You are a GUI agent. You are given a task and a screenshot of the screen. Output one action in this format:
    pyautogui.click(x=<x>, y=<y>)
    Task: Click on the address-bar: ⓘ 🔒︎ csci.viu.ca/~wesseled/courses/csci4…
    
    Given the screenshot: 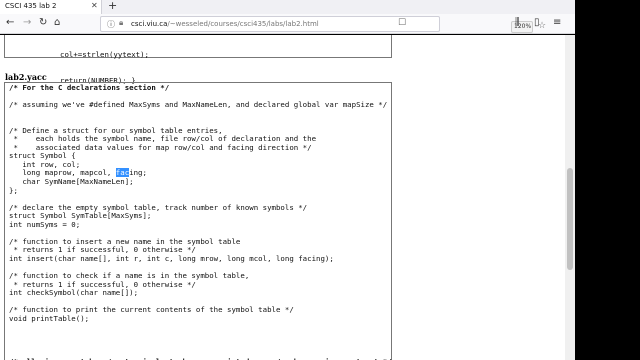 What is the action you would take?
    pyautogui.click(x=323, y=24)
    